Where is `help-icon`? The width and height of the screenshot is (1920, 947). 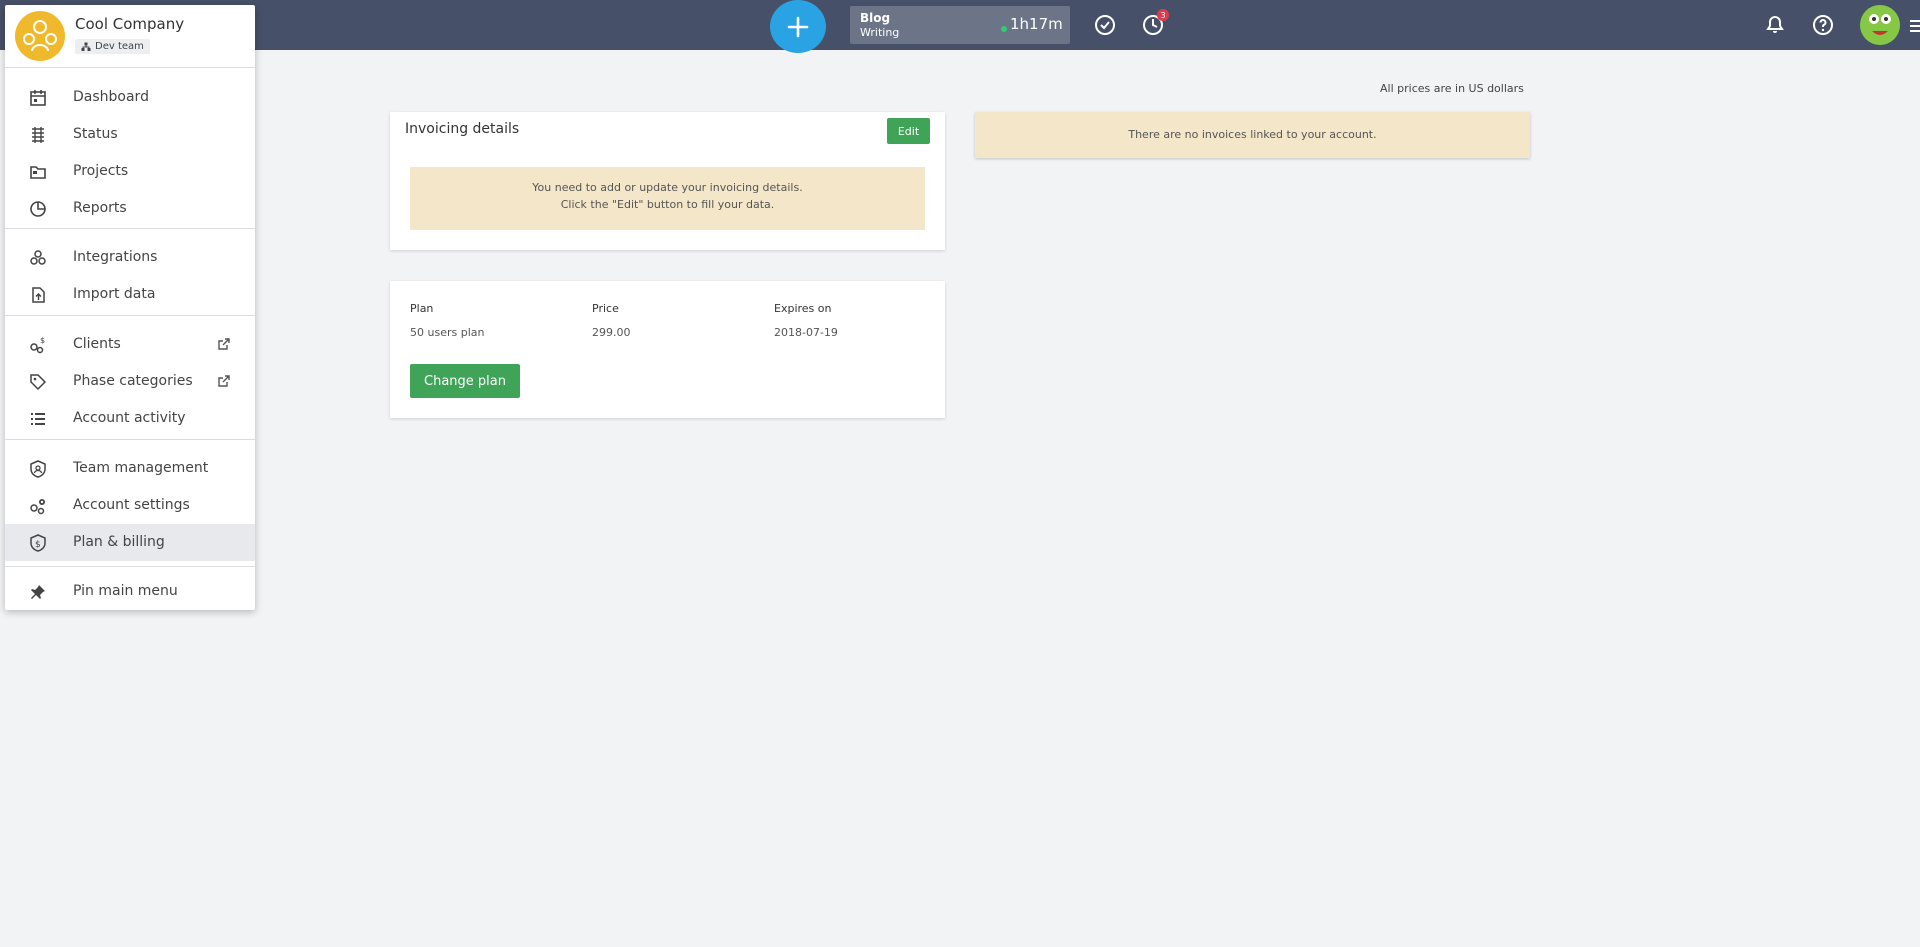
help-icon is located at coordinates (1823, 25).